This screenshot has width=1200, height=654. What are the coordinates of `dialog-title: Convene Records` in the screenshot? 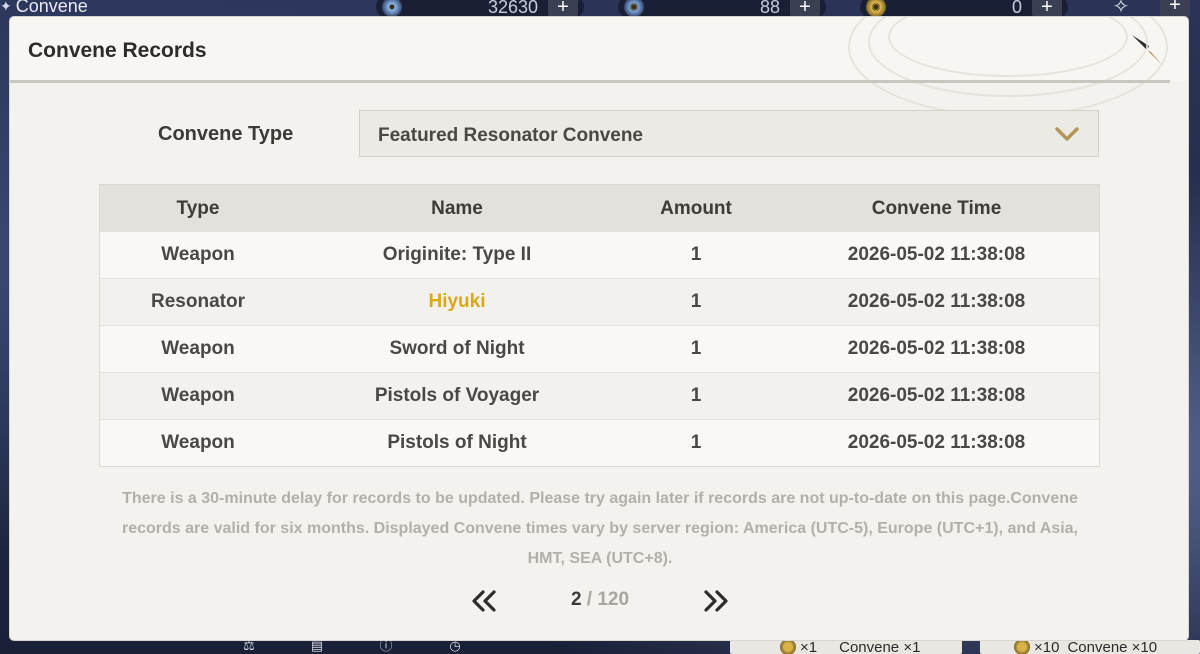 It's located at (117, 50).